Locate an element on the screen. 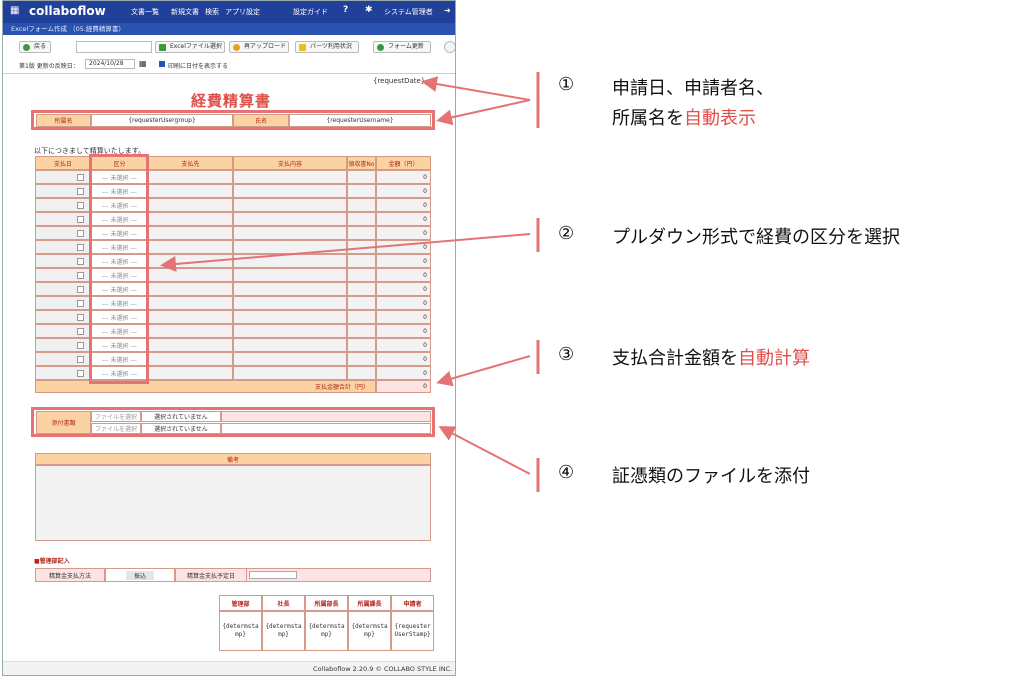 The image size is (1024, 676). annotation-2-number: ② is located at coordinates (566, 233).